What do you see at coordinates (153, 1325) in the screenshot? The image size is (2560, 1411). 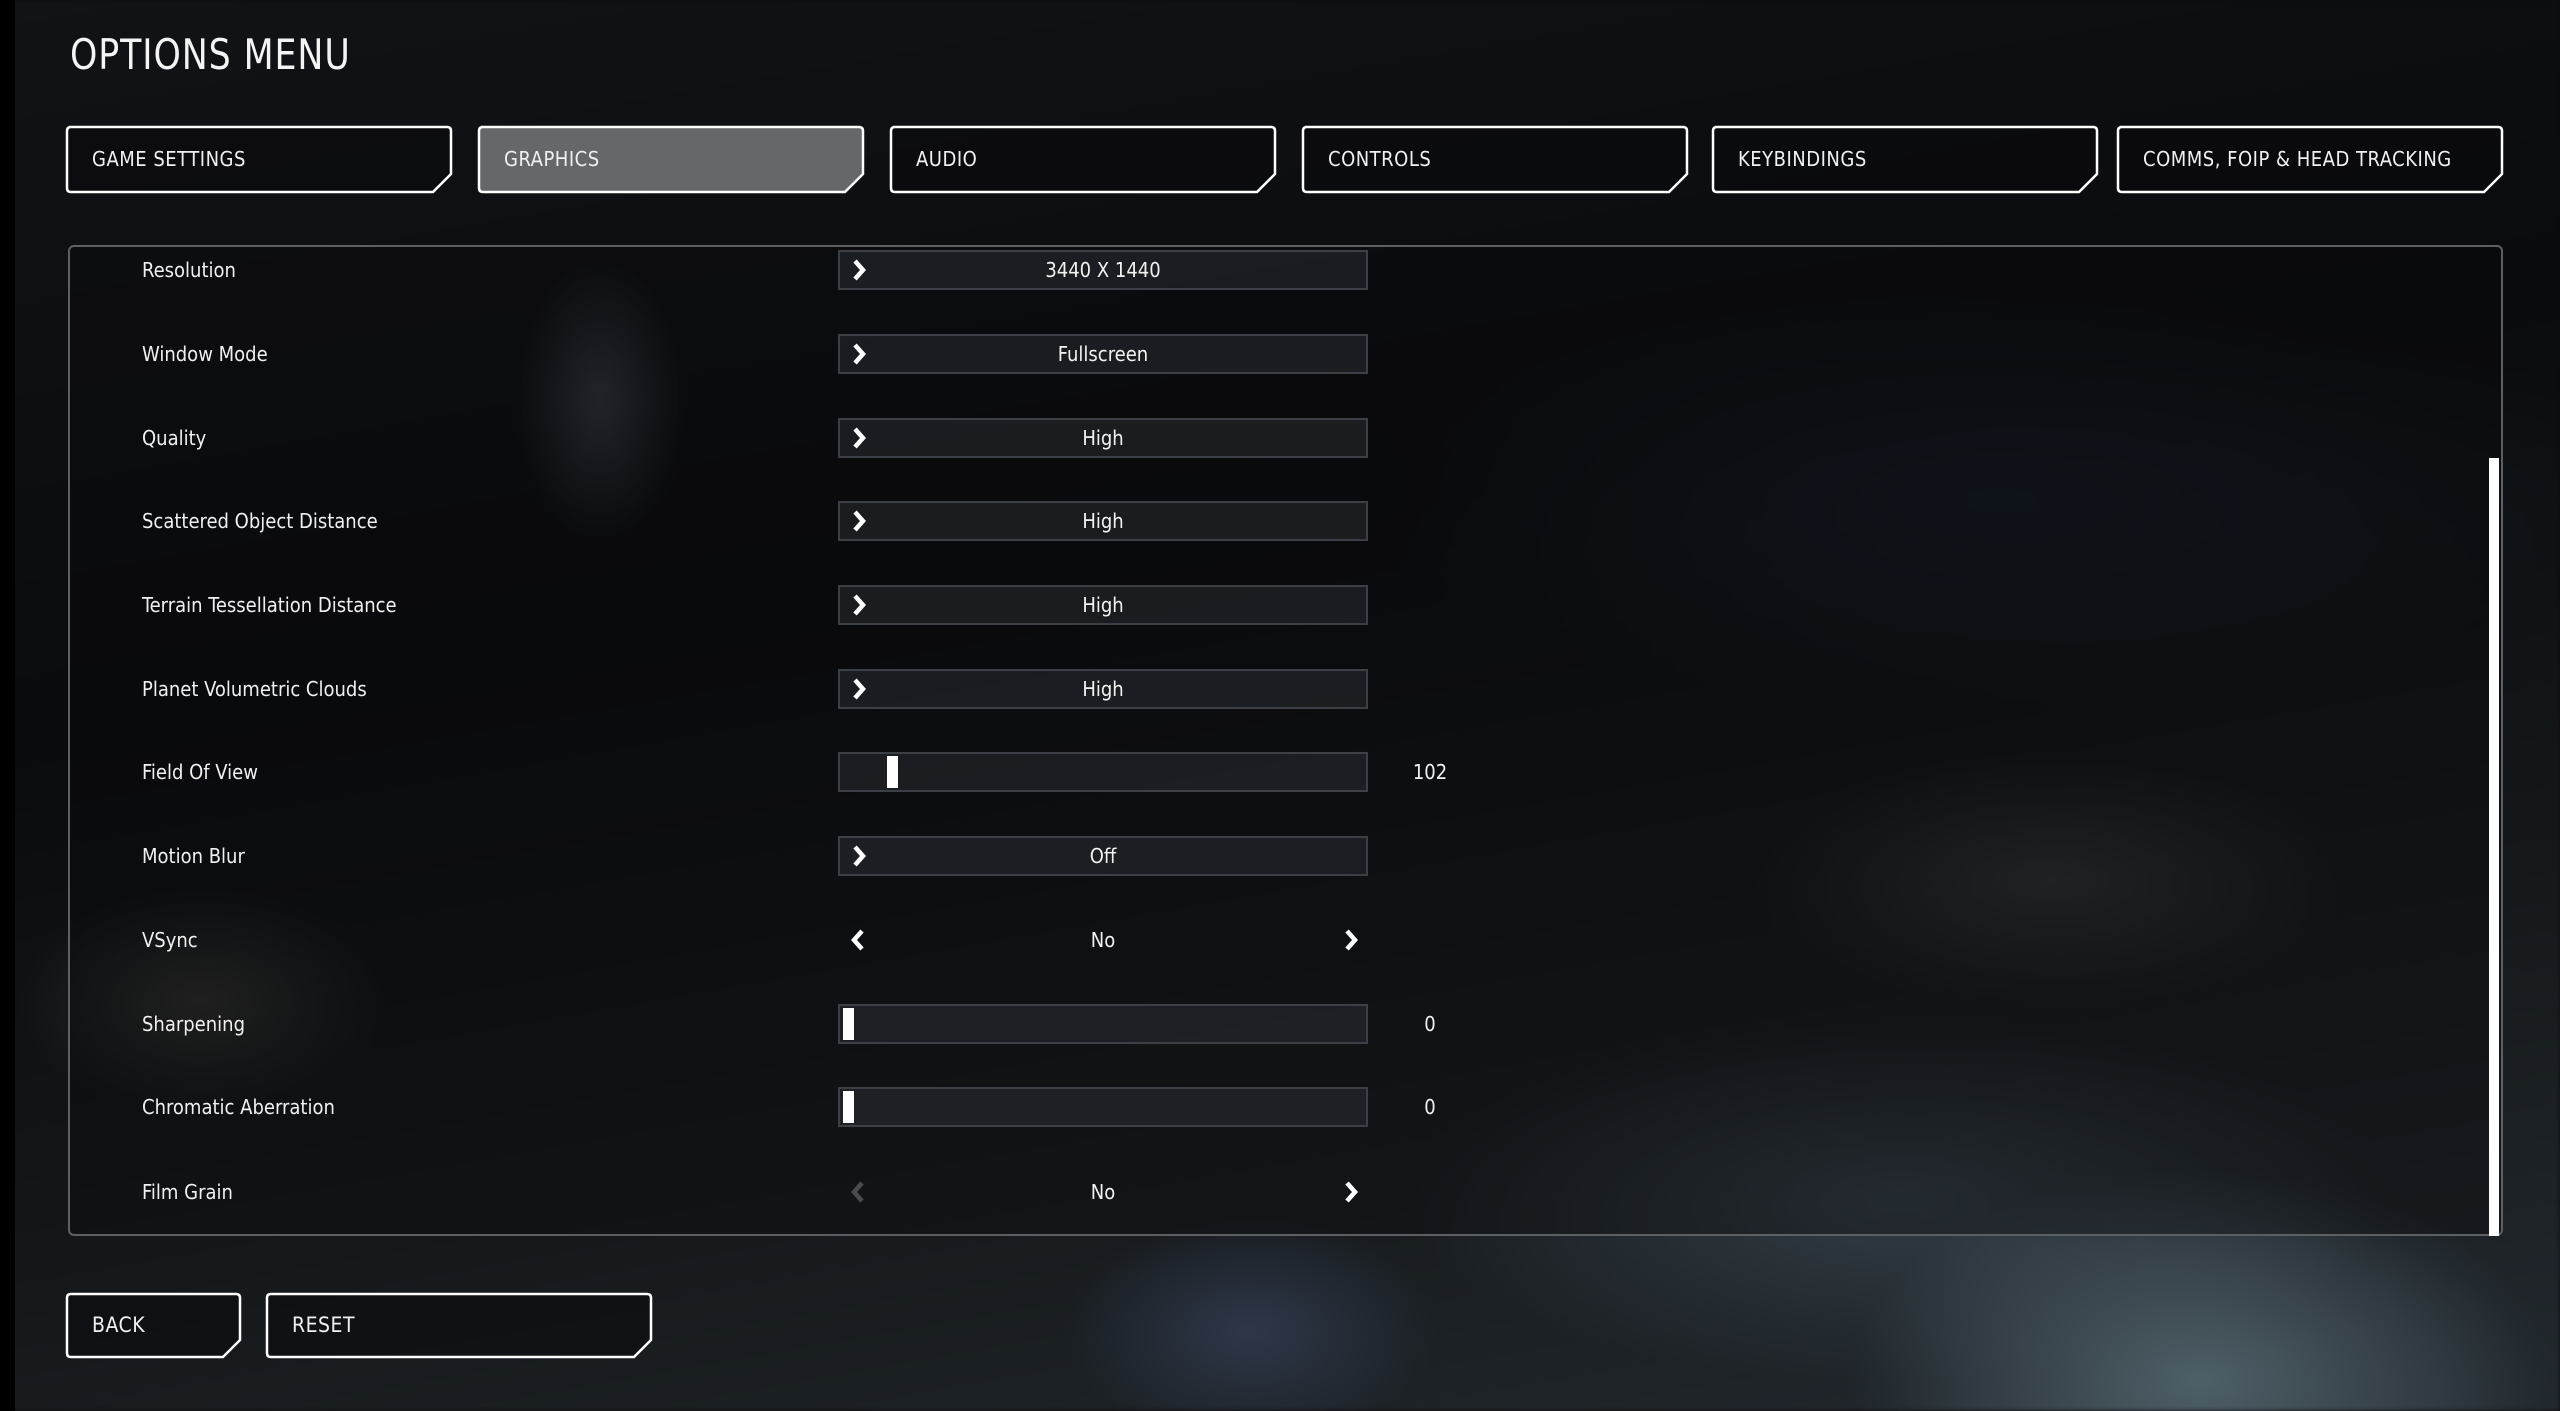 I see `back-button: BACK` at bounding box center [153, 1325].